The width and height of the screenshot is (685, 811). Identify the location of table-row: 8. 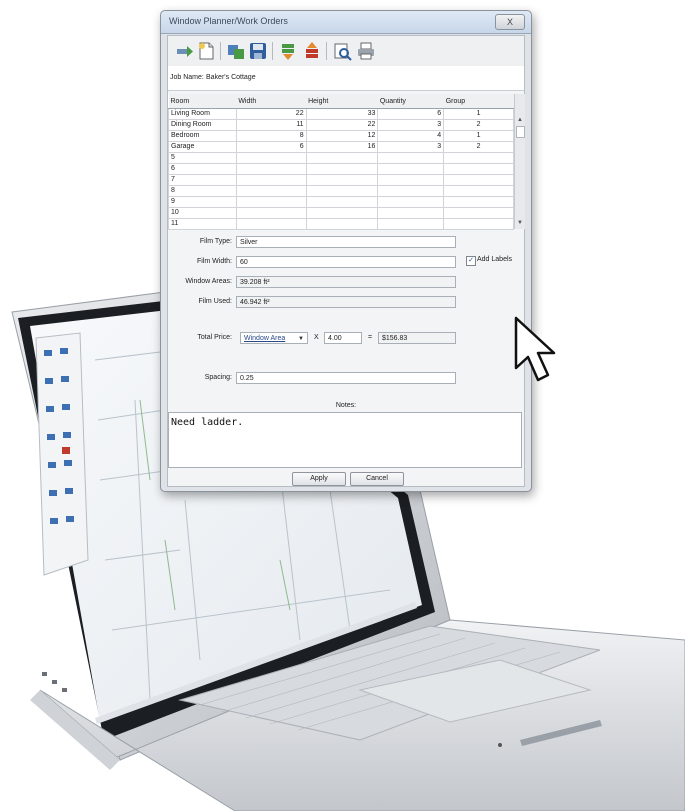
(341, 191).